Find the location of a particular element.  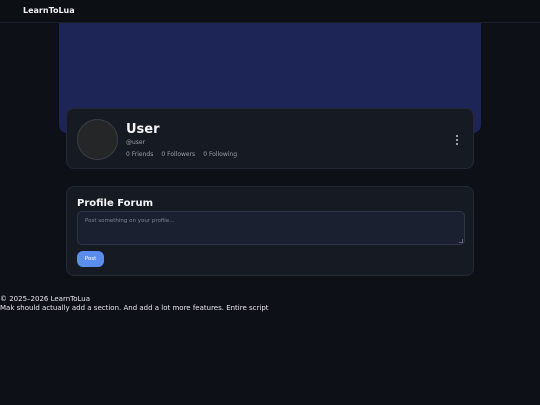

profile-stats: 0 Friends 0 Followers 0 Following is located at coordinates (181, 154).